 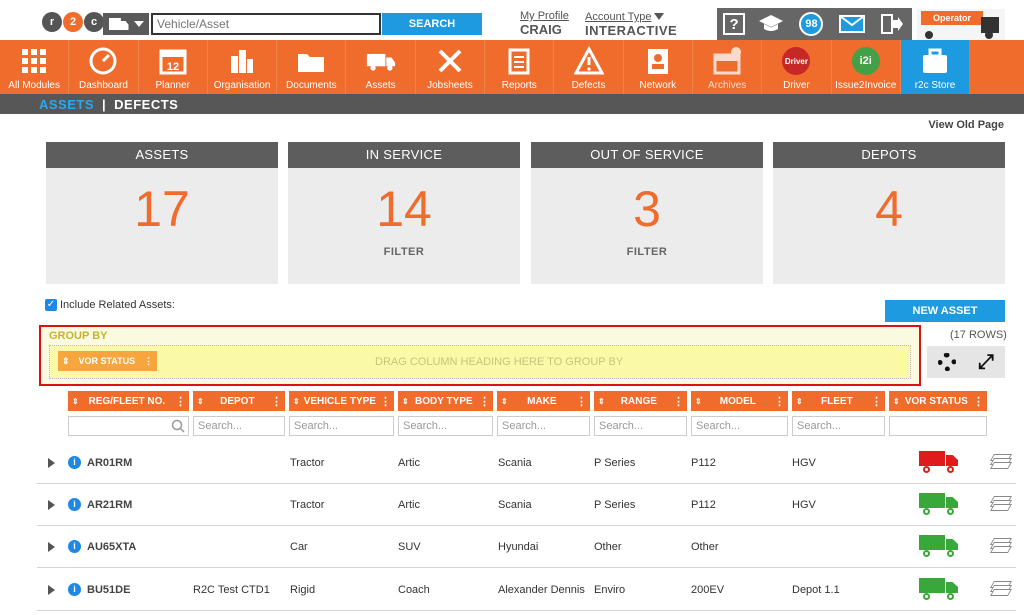 I want to click on vehicle-type-dropdown, so click(x=126, y=24).